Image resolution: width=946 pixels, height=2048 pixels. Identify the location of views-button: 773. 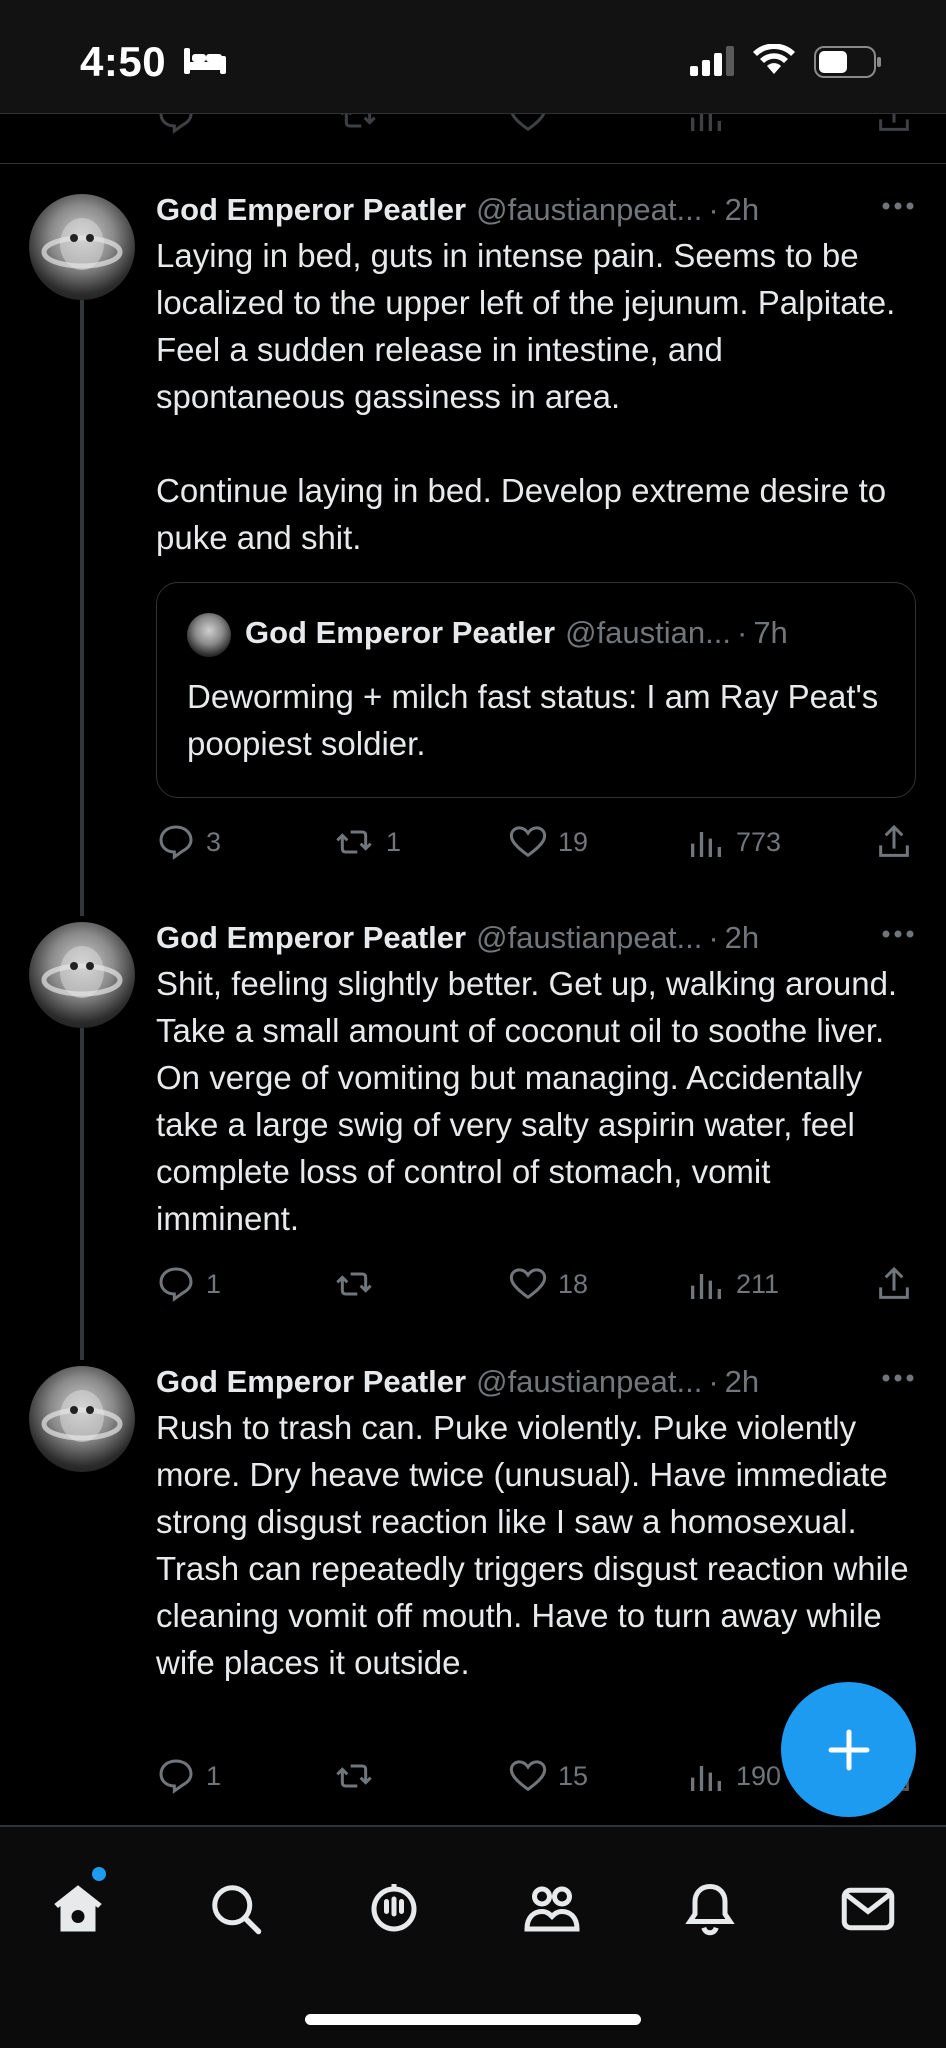
(733, 842).